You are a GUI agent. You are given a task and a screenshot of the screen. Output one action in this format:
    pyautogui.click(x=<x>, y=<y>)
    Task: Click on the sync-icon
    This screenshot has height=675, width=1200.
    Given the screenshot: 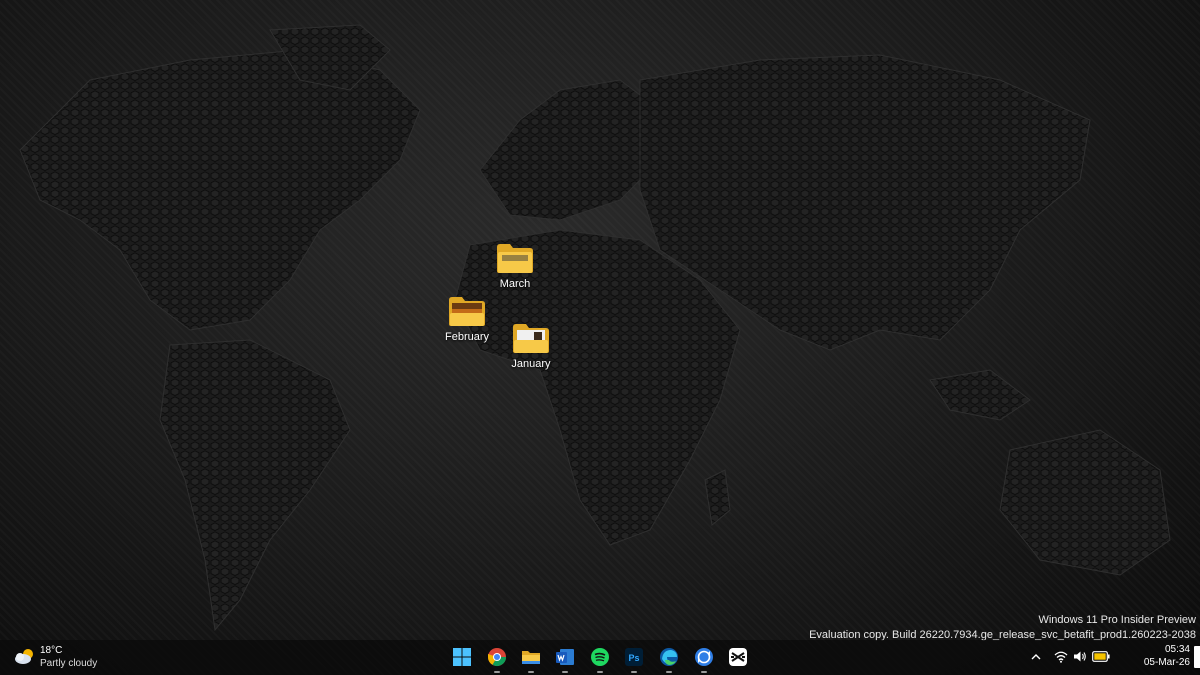 What is the action you would take?
    pyautogui.click(x=704, y=657)
    